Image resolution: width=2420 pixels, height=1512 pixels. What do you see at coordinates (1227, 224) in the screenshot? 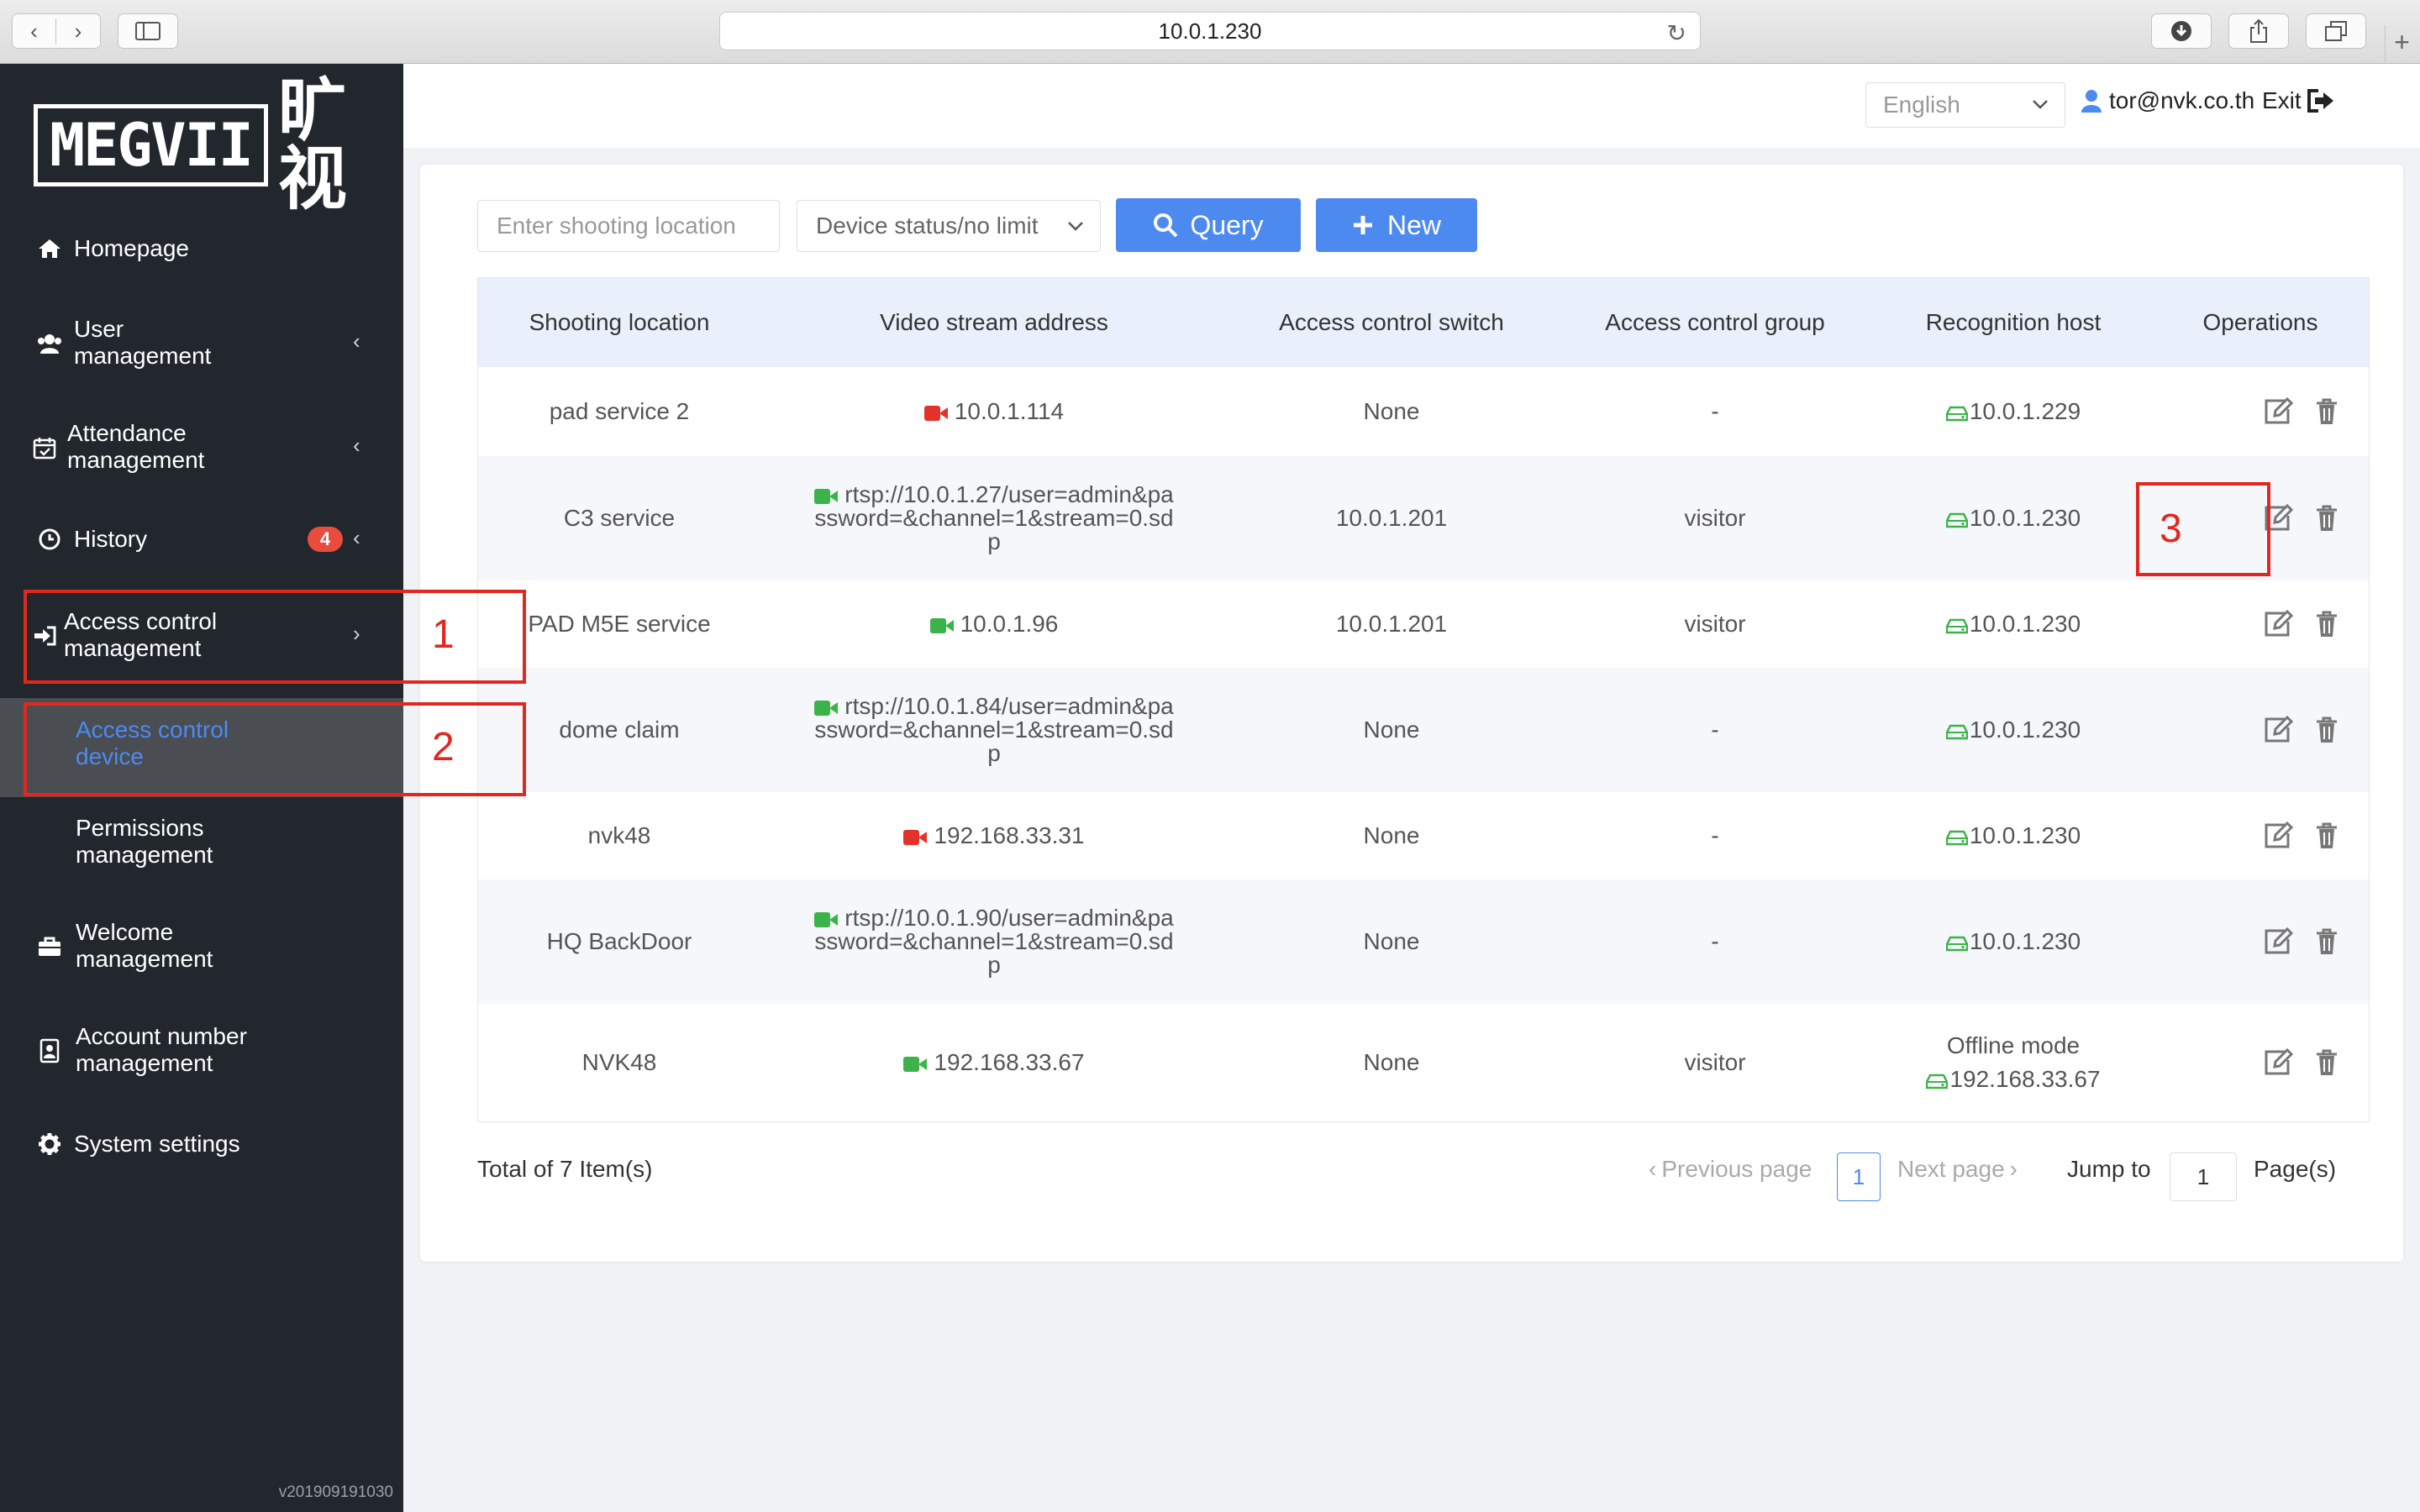
I see `query-label: Query` at bounding box center [1227, 224].